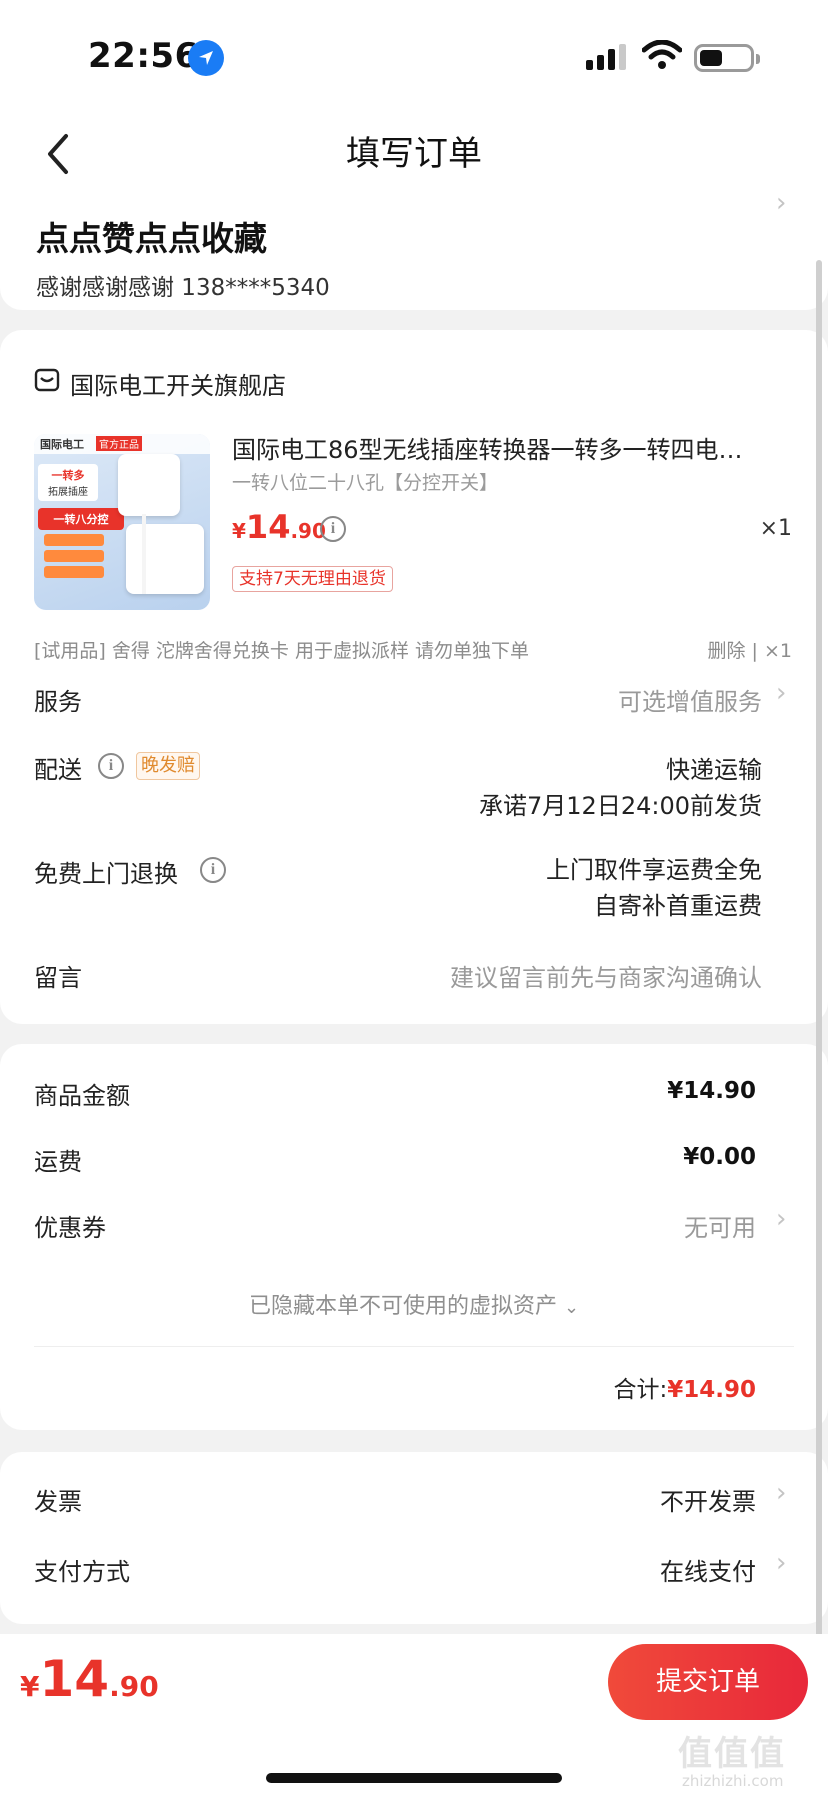 Image resolution: width=828 pixels, height=1795 pixels. What do you see at coordinates (58, 770) in the screenshot?
I see `delivery-label: 配送` at bounding box center [58, 770].